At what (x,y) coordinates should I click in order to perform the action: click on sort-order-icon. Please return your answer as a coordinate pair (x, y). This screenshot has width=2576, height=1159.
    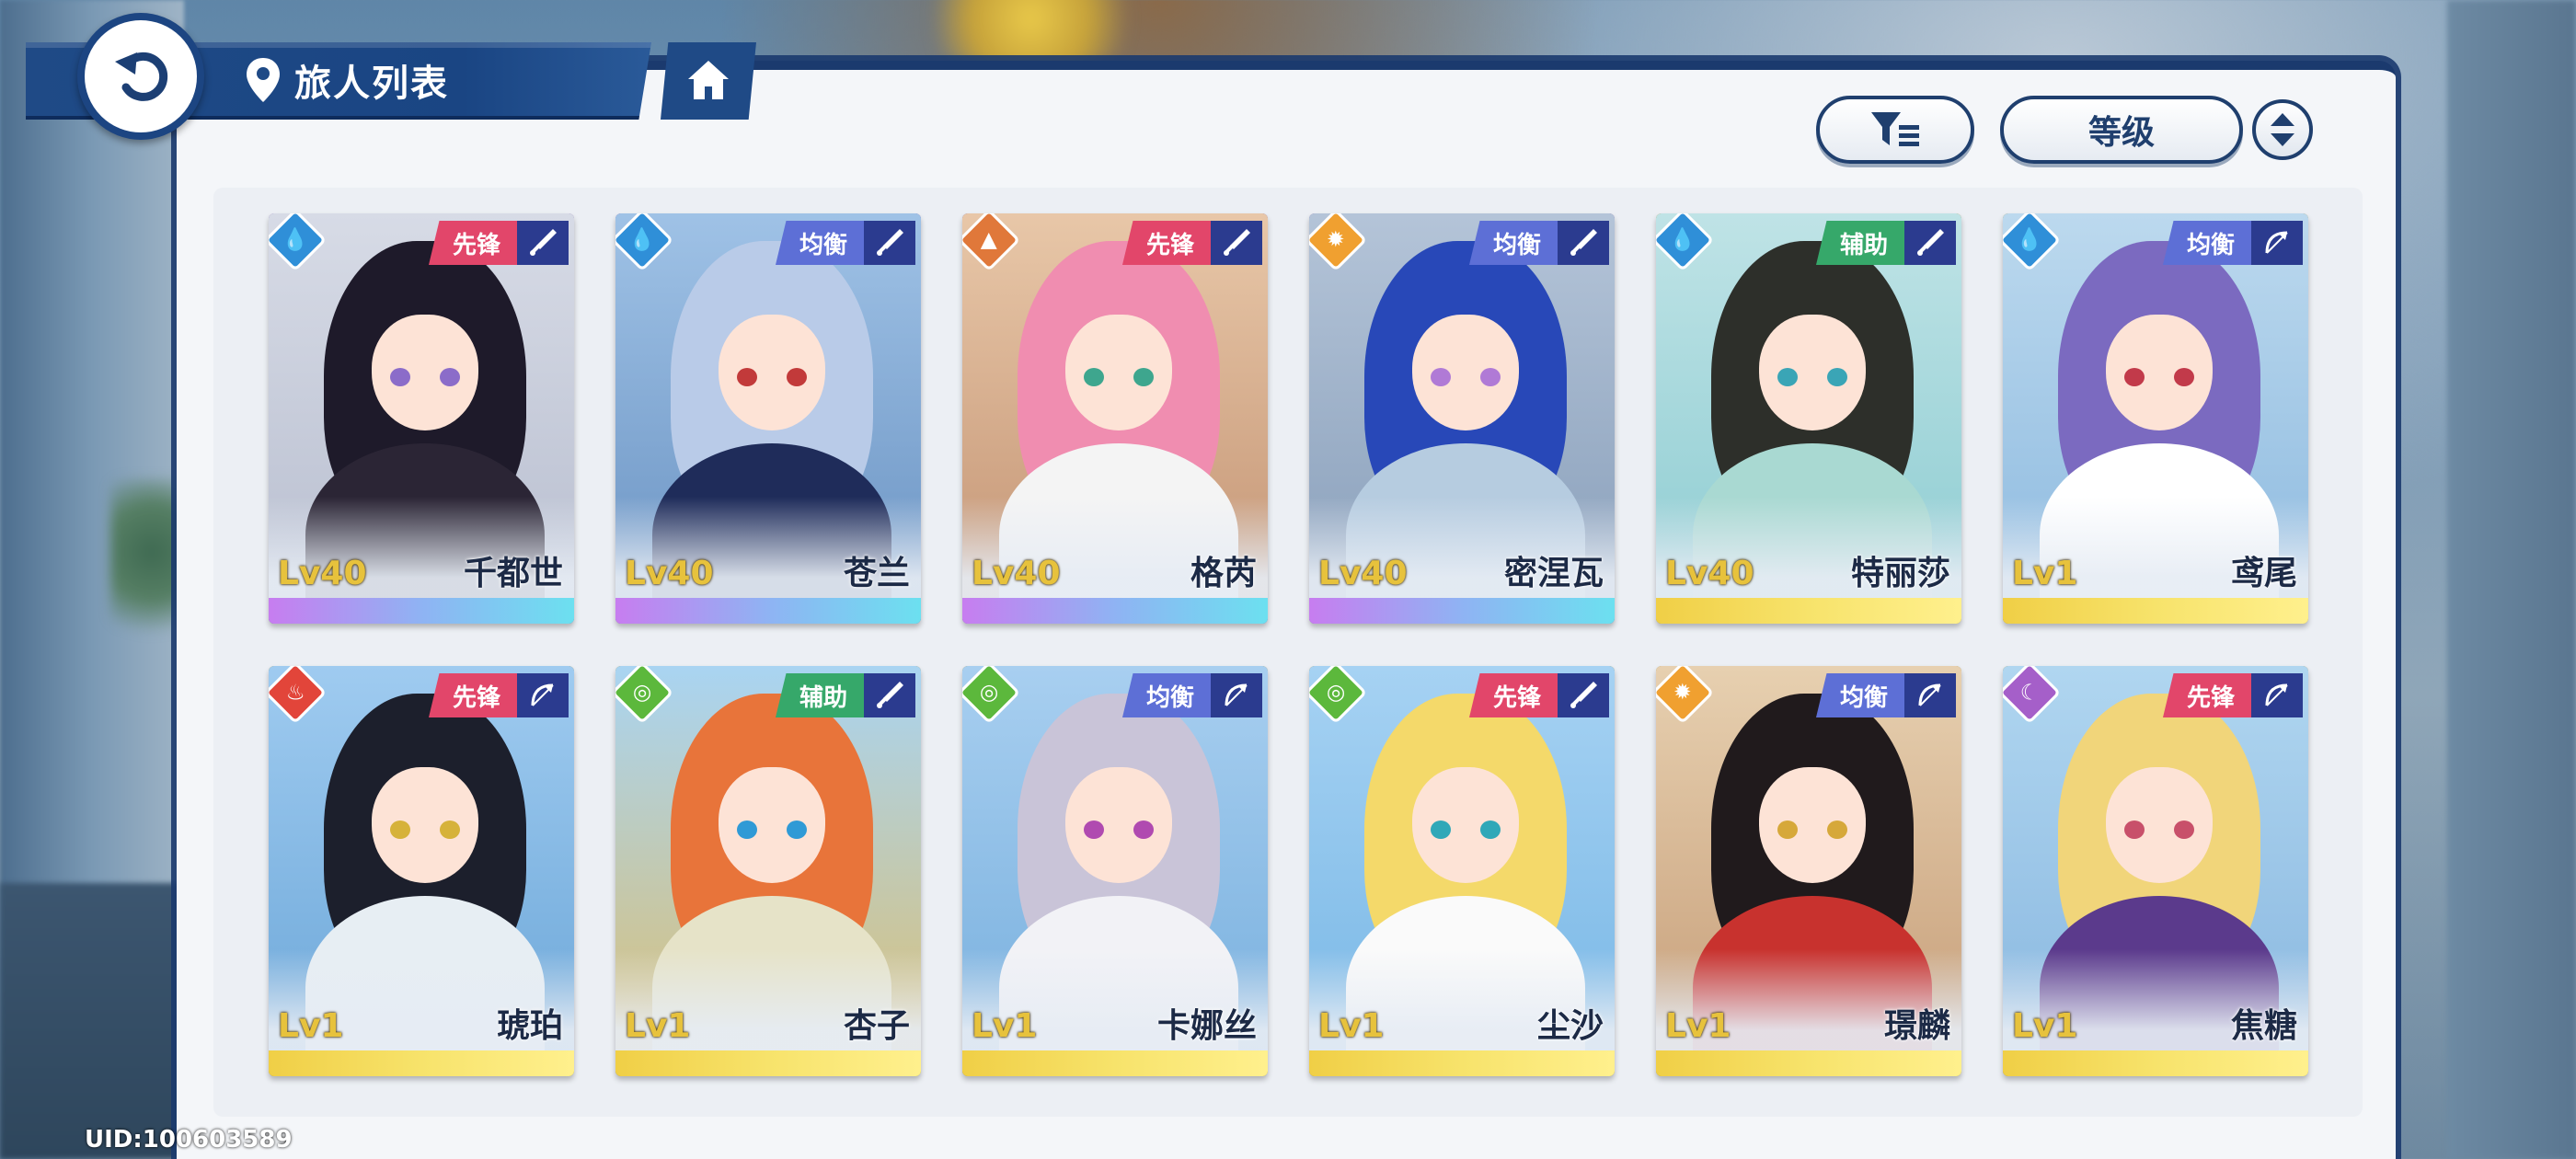
    Looking at the image, I should click on (2282, 129).